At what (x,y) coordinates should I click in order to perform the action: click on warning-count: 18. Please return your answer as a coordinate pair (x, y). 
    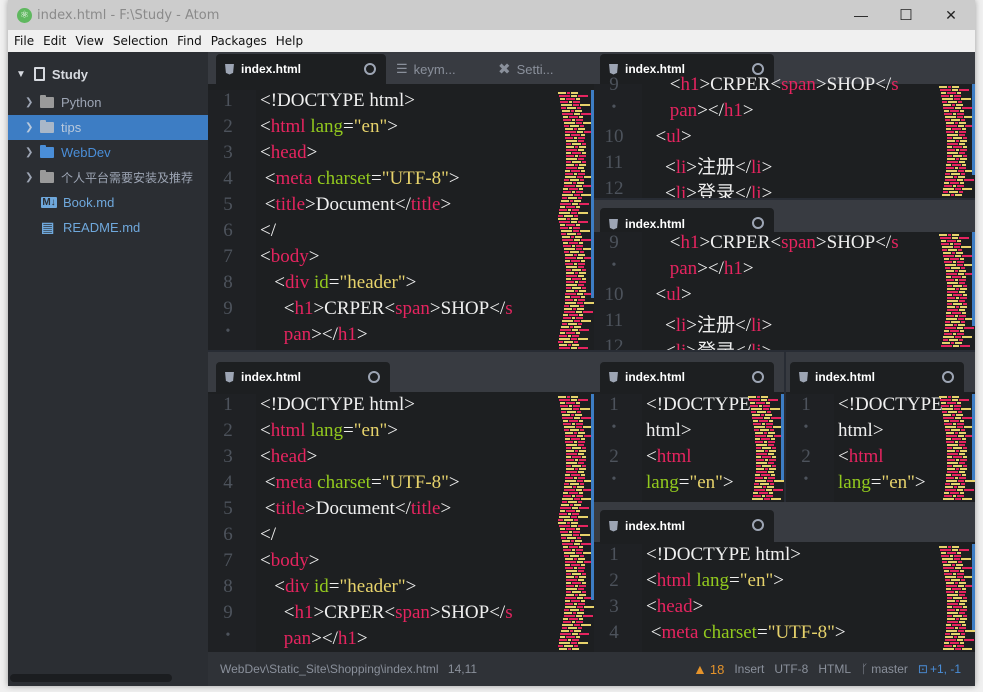
    Looking at the image, I should click on (717, 669).